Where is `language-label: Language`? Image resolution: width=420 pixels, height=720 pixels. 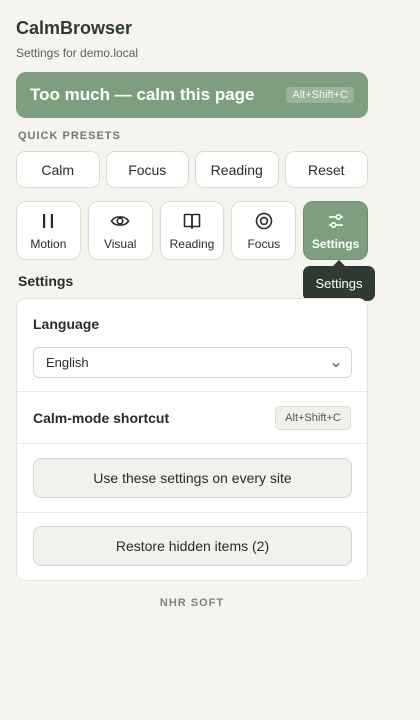 language-label: Language is located at coordinates (66, 324).